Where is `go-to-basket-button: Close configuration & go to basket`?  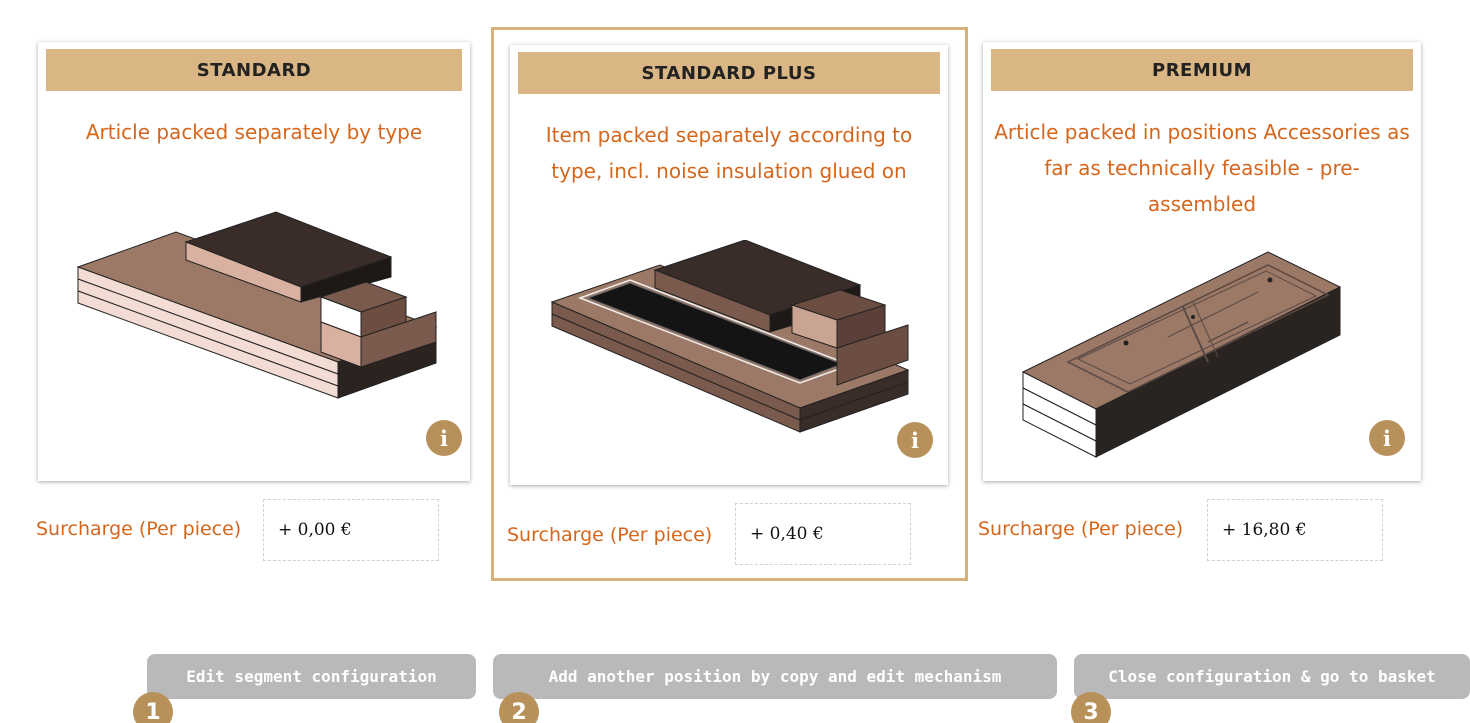 go-to-basket-button: Close configuration & go to basket is located at coordinates (1272, 676).